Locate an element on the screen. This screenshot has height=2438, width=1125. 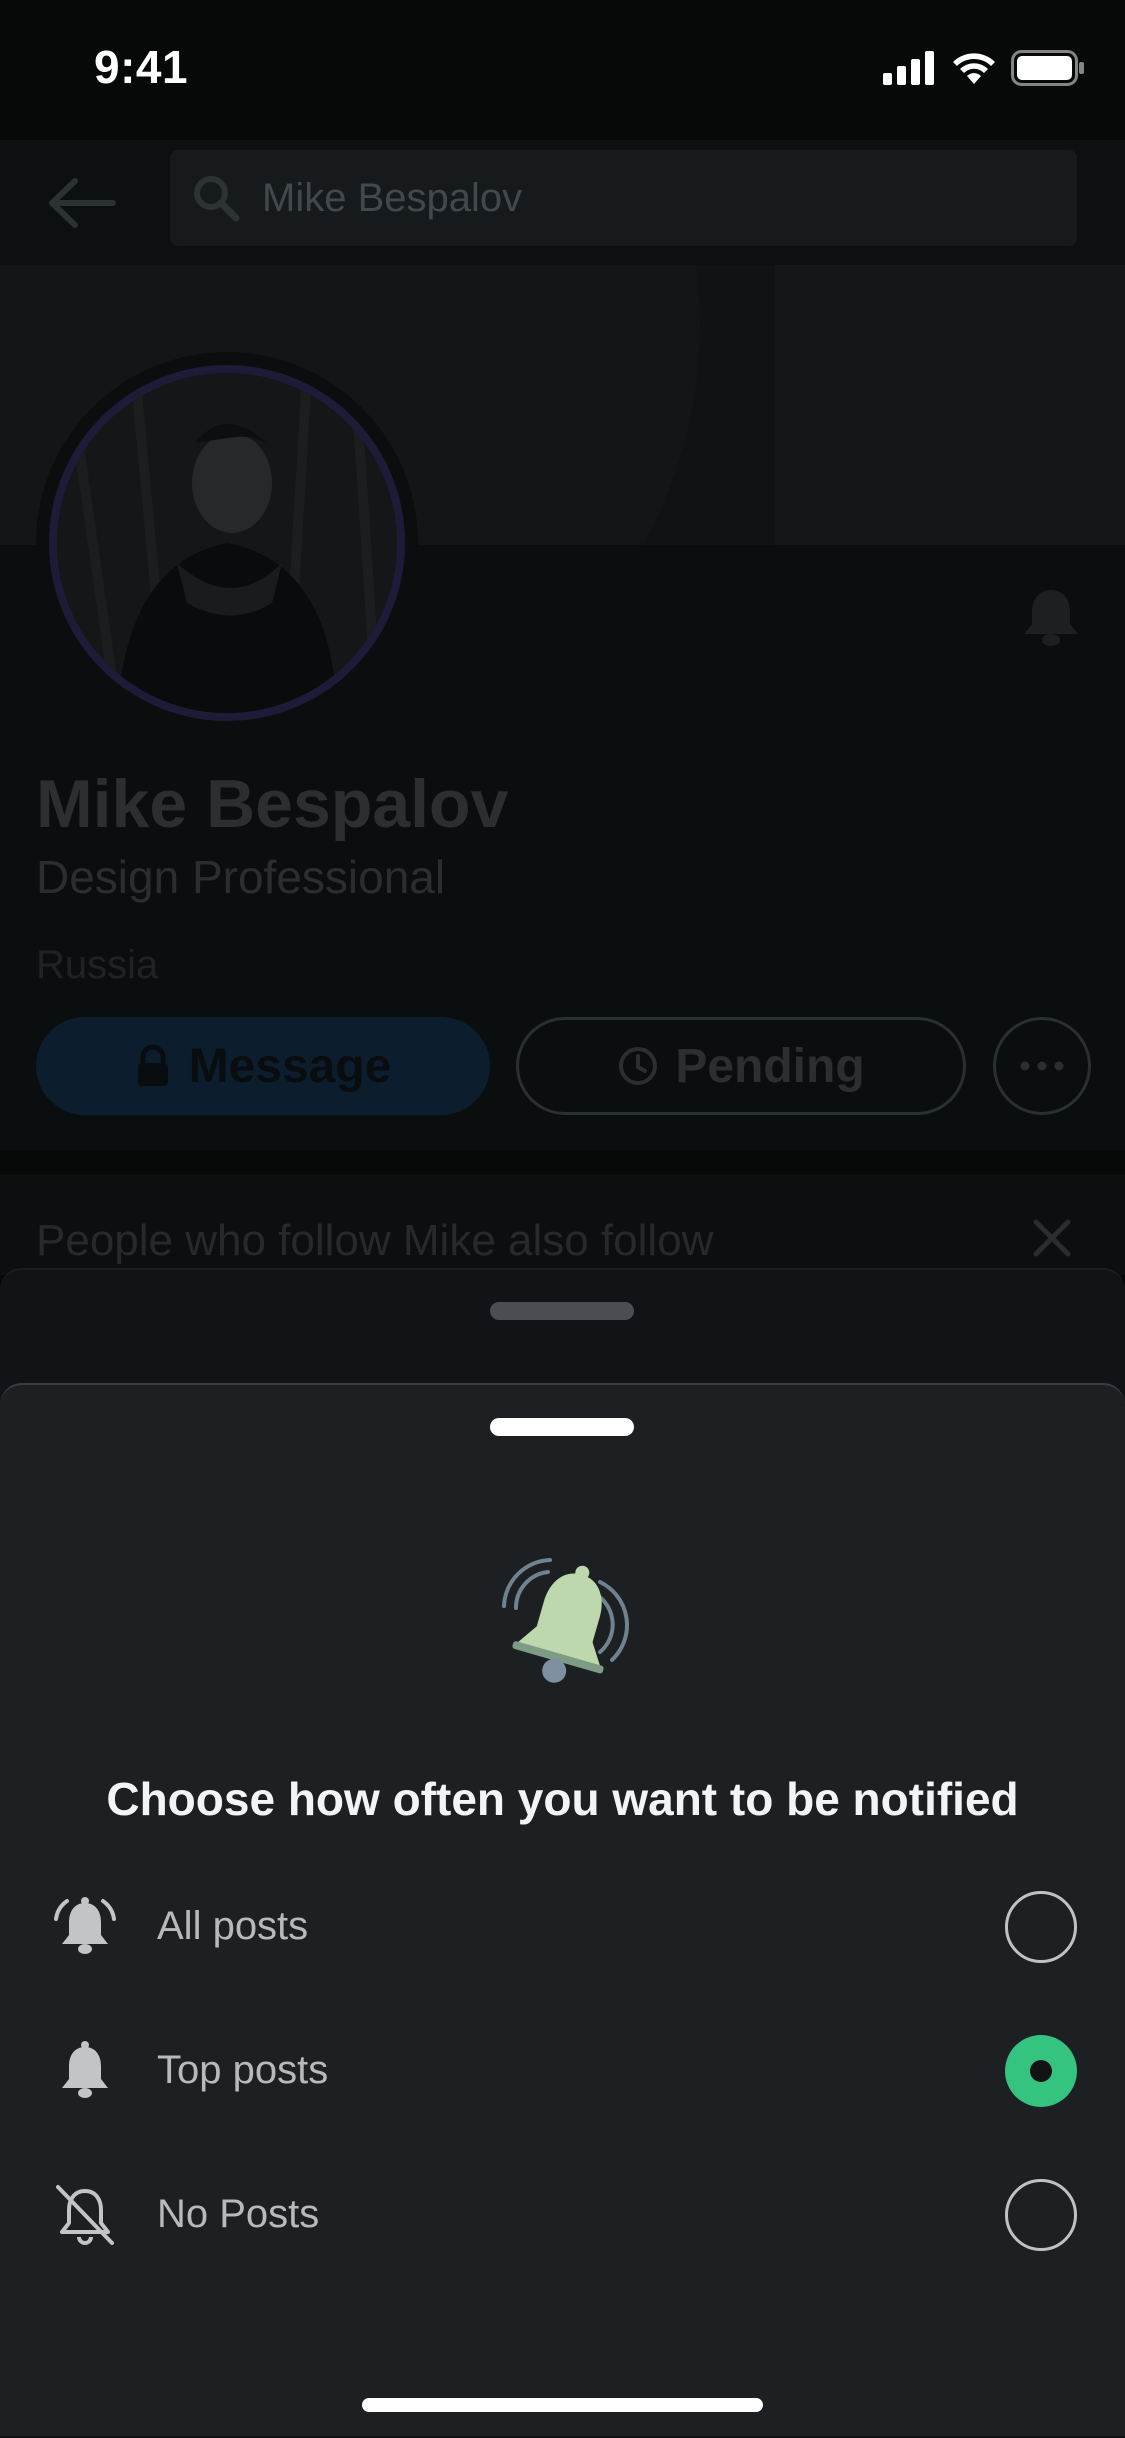
search-icon is located at coordinates (217, 199).